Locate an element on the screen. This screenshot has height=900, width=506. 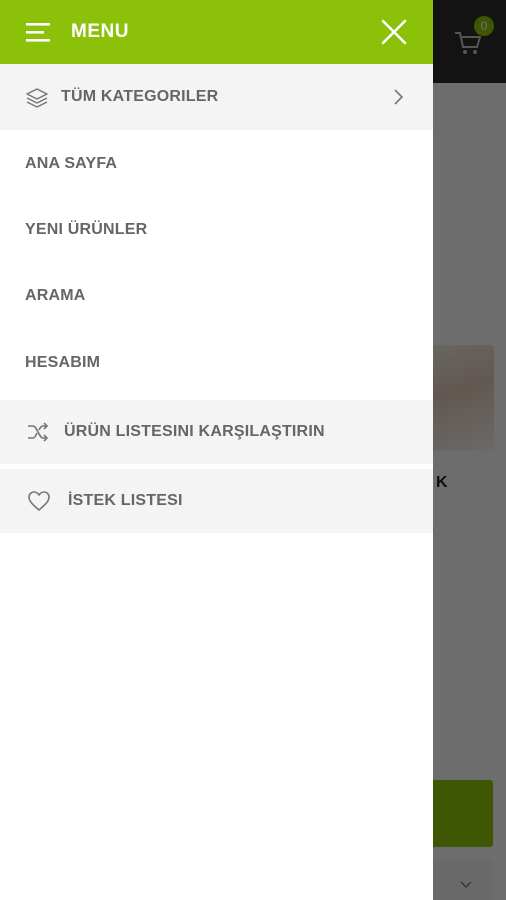
menu-item-home: ANA SAYFA is located at coordinates (216, 163).